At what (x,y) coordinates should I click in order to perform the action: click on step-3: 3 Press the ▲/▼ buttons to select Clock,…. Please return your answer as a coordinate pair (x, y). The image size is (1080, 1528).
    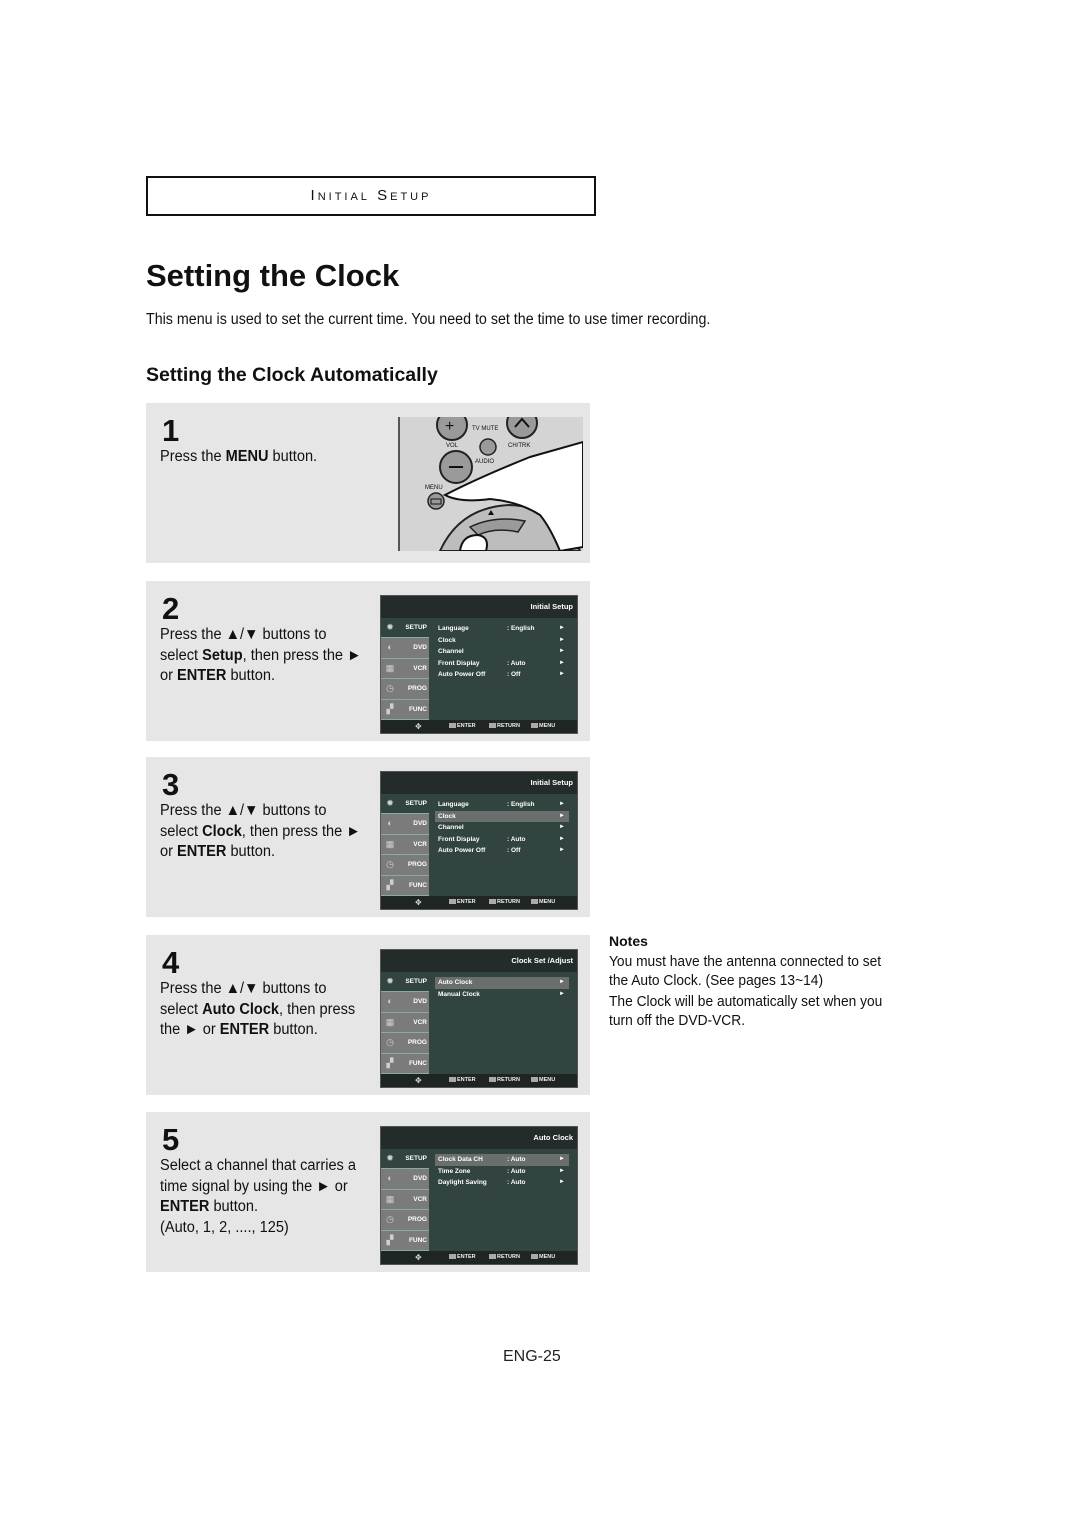
    Looking at the image, I should click on (368, 837).